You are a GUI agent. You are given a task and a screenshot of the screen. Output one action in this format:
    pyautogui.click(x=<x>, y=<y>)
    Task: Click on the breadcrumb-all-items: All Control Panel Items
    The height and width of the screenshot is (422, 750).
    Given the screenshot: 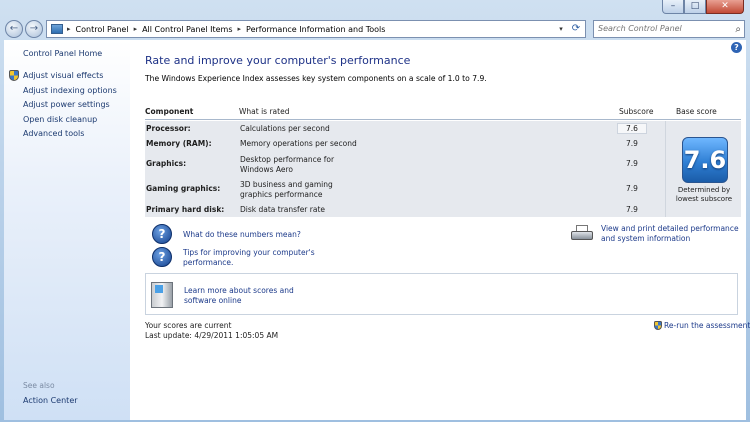 What is the action you would take?
    pyautogui.click(x=187, y=29)
    